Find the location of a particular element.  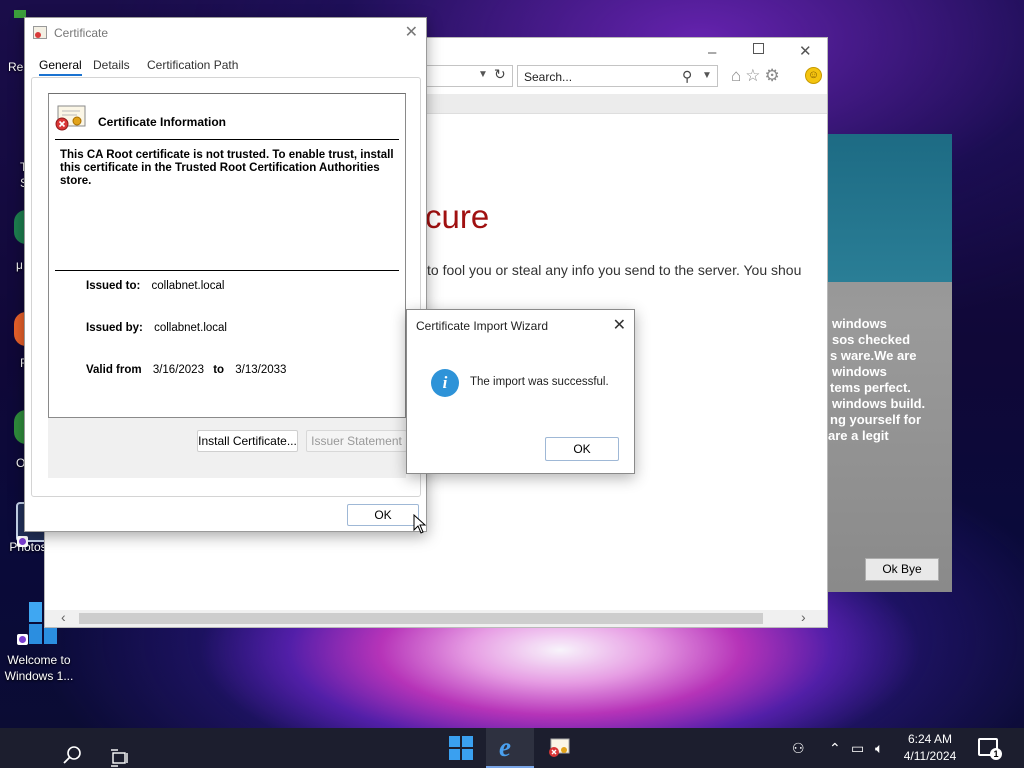

valid-from-value: 3/16/2023 is located at coordinates (178, 370).